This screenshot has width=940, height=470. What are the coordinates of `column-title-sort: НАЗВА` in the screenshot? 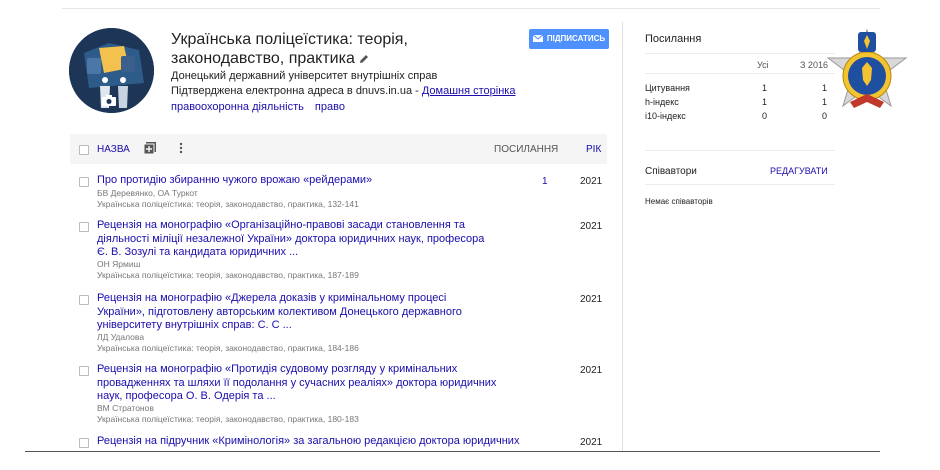 It's located at (113, 149).